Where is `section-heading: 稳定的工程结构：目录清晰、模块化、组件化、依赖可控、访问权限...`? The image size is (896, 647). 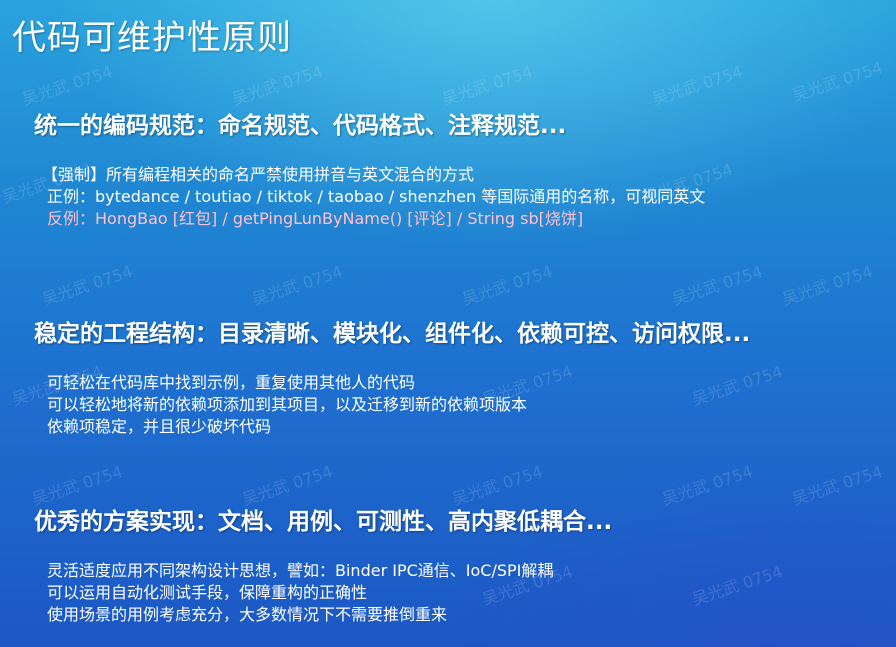 section-heading: 稳定的工程结构：目录清晰、模块化、组件化、依赖可控、访问权限... is located at coordinates (392, 334).